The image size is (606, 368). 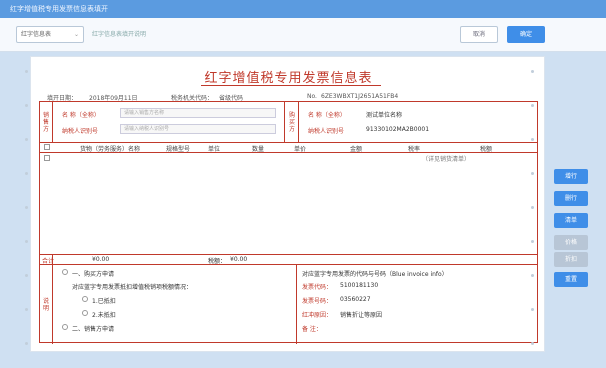 I want to click on buyer-desc: 对应蓝字专用发票抵扣增值税销项税额情况：, so click(x=132, y=287).